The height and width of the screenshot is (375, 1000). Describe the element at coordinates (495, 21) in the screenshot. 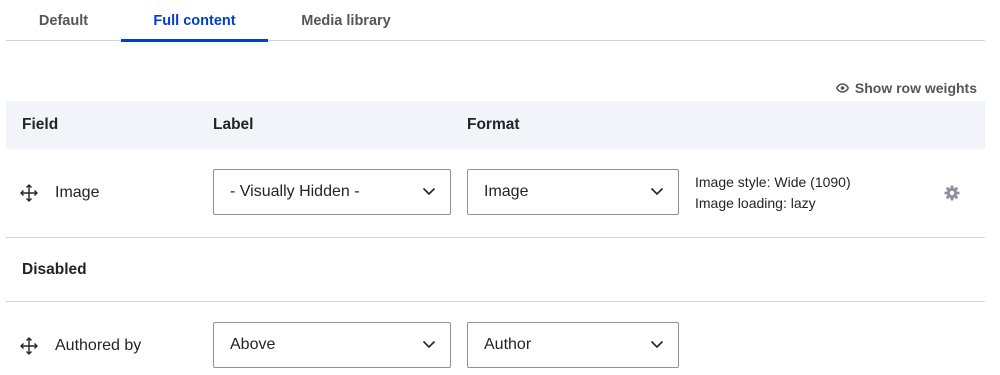

I see `display-mode-tabs: Default Full content Media library` at that location.